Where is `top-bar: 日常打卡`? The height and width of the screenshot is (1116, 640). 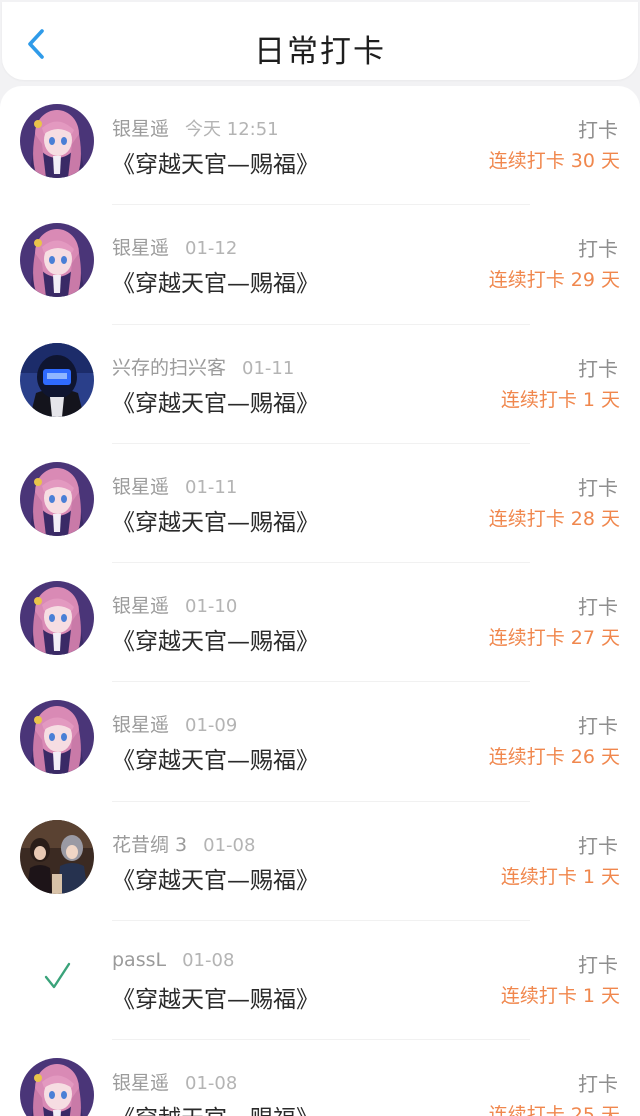 top-bar: 日常打卡 is located at coordinates (320, 41).